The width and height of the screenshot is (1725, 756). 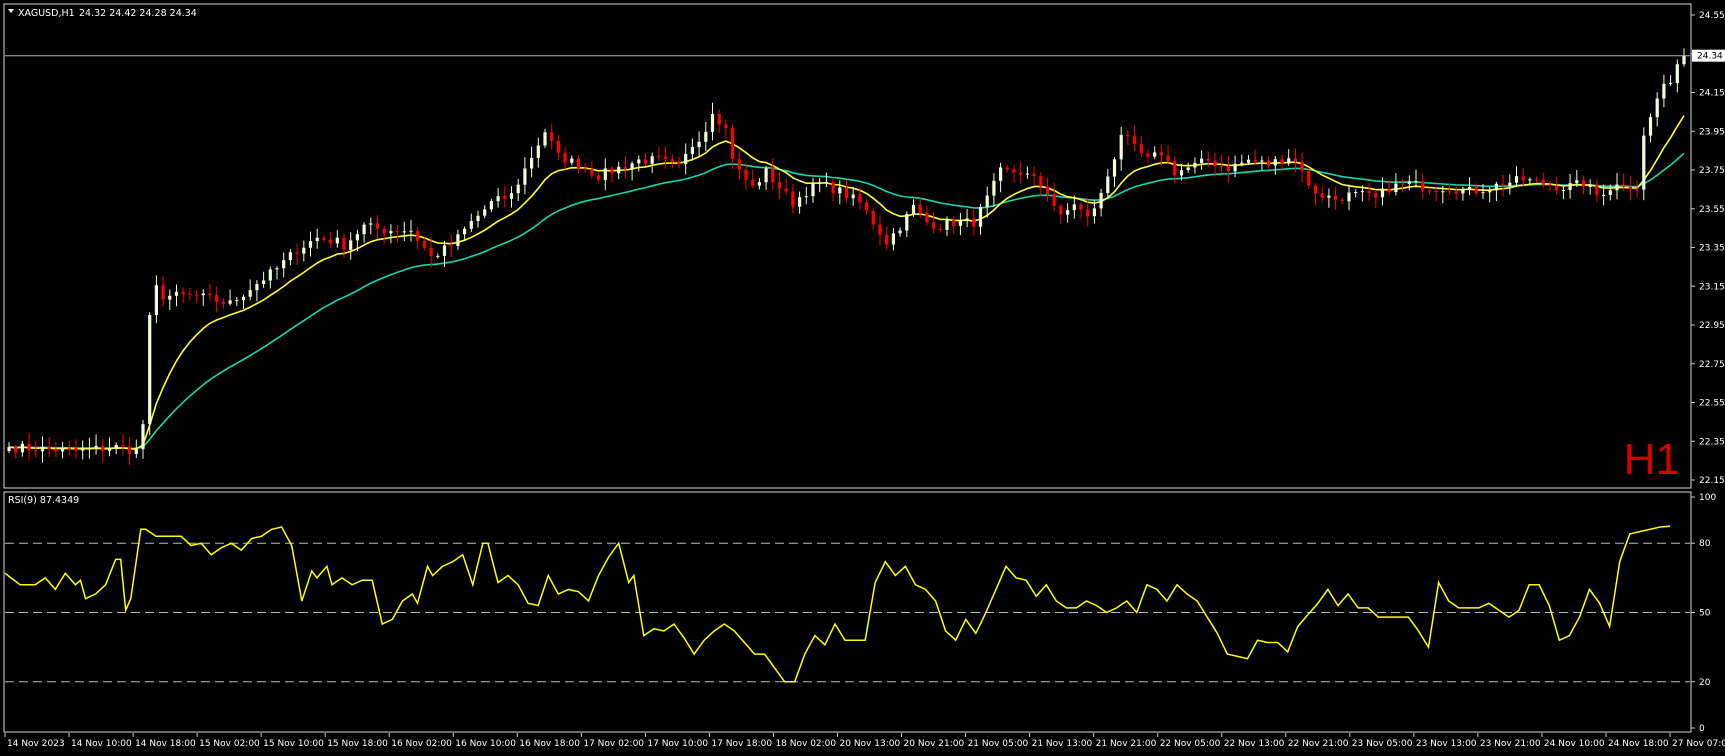 I want to click on time-tick-label: 23 Nov 13:00, so click(x=1446, y=744).